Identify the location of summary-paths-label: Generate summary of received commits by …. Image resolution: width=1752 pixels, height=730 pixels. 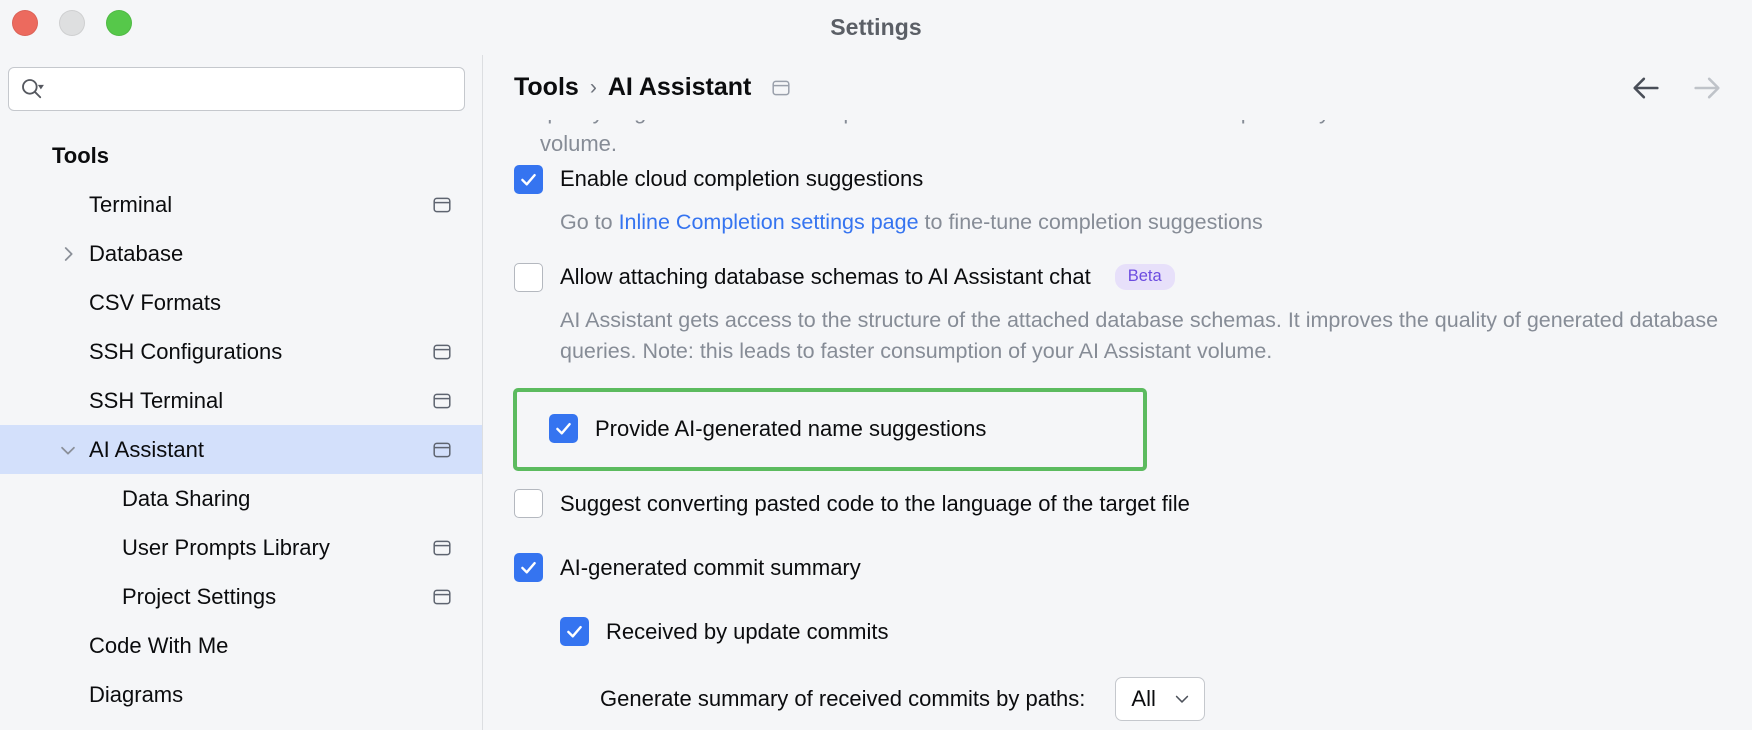
(843, 698).